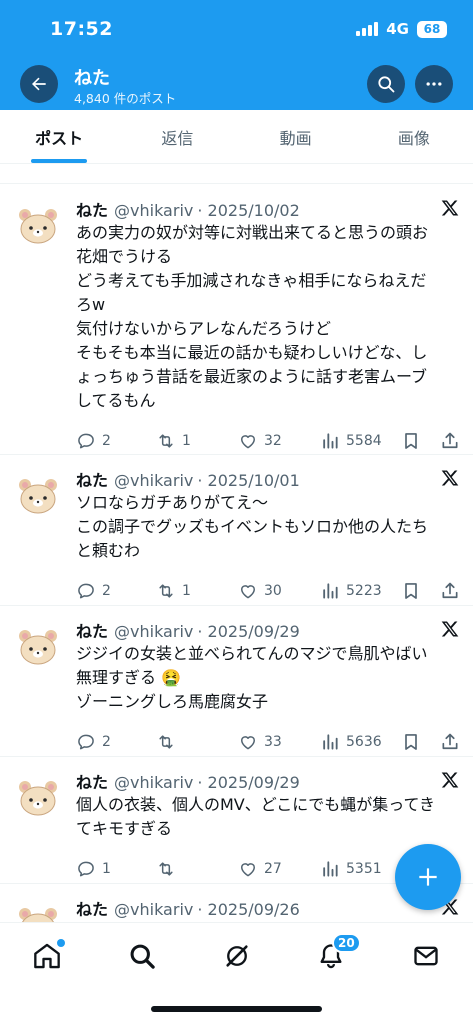 This screenshot has width=473, height=1024. Describe the element at coordinates (364, 742) in the screenshot. I see `views-count: 5636` at that location.